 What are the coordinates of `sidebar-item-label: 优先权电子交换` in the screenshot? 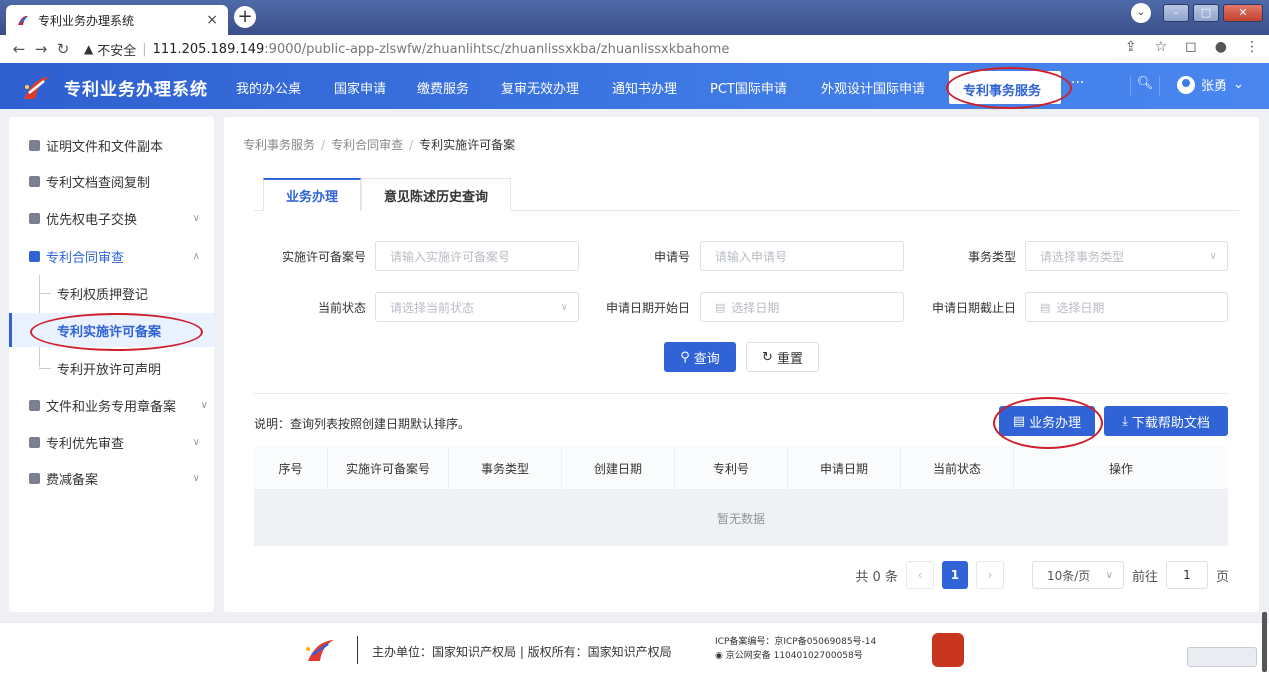 It's located at (92, 220).